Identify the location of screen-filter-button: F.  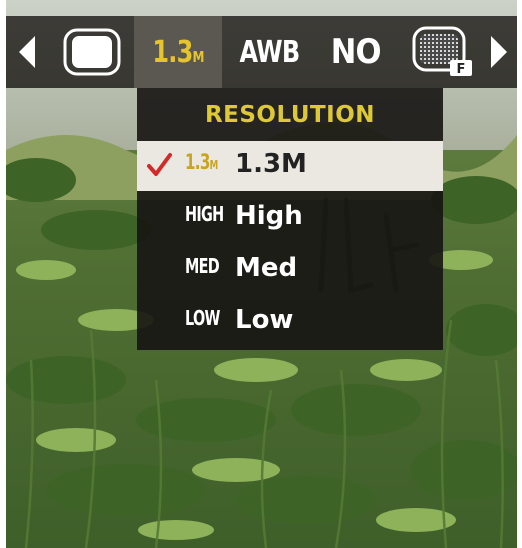
(443, 52).